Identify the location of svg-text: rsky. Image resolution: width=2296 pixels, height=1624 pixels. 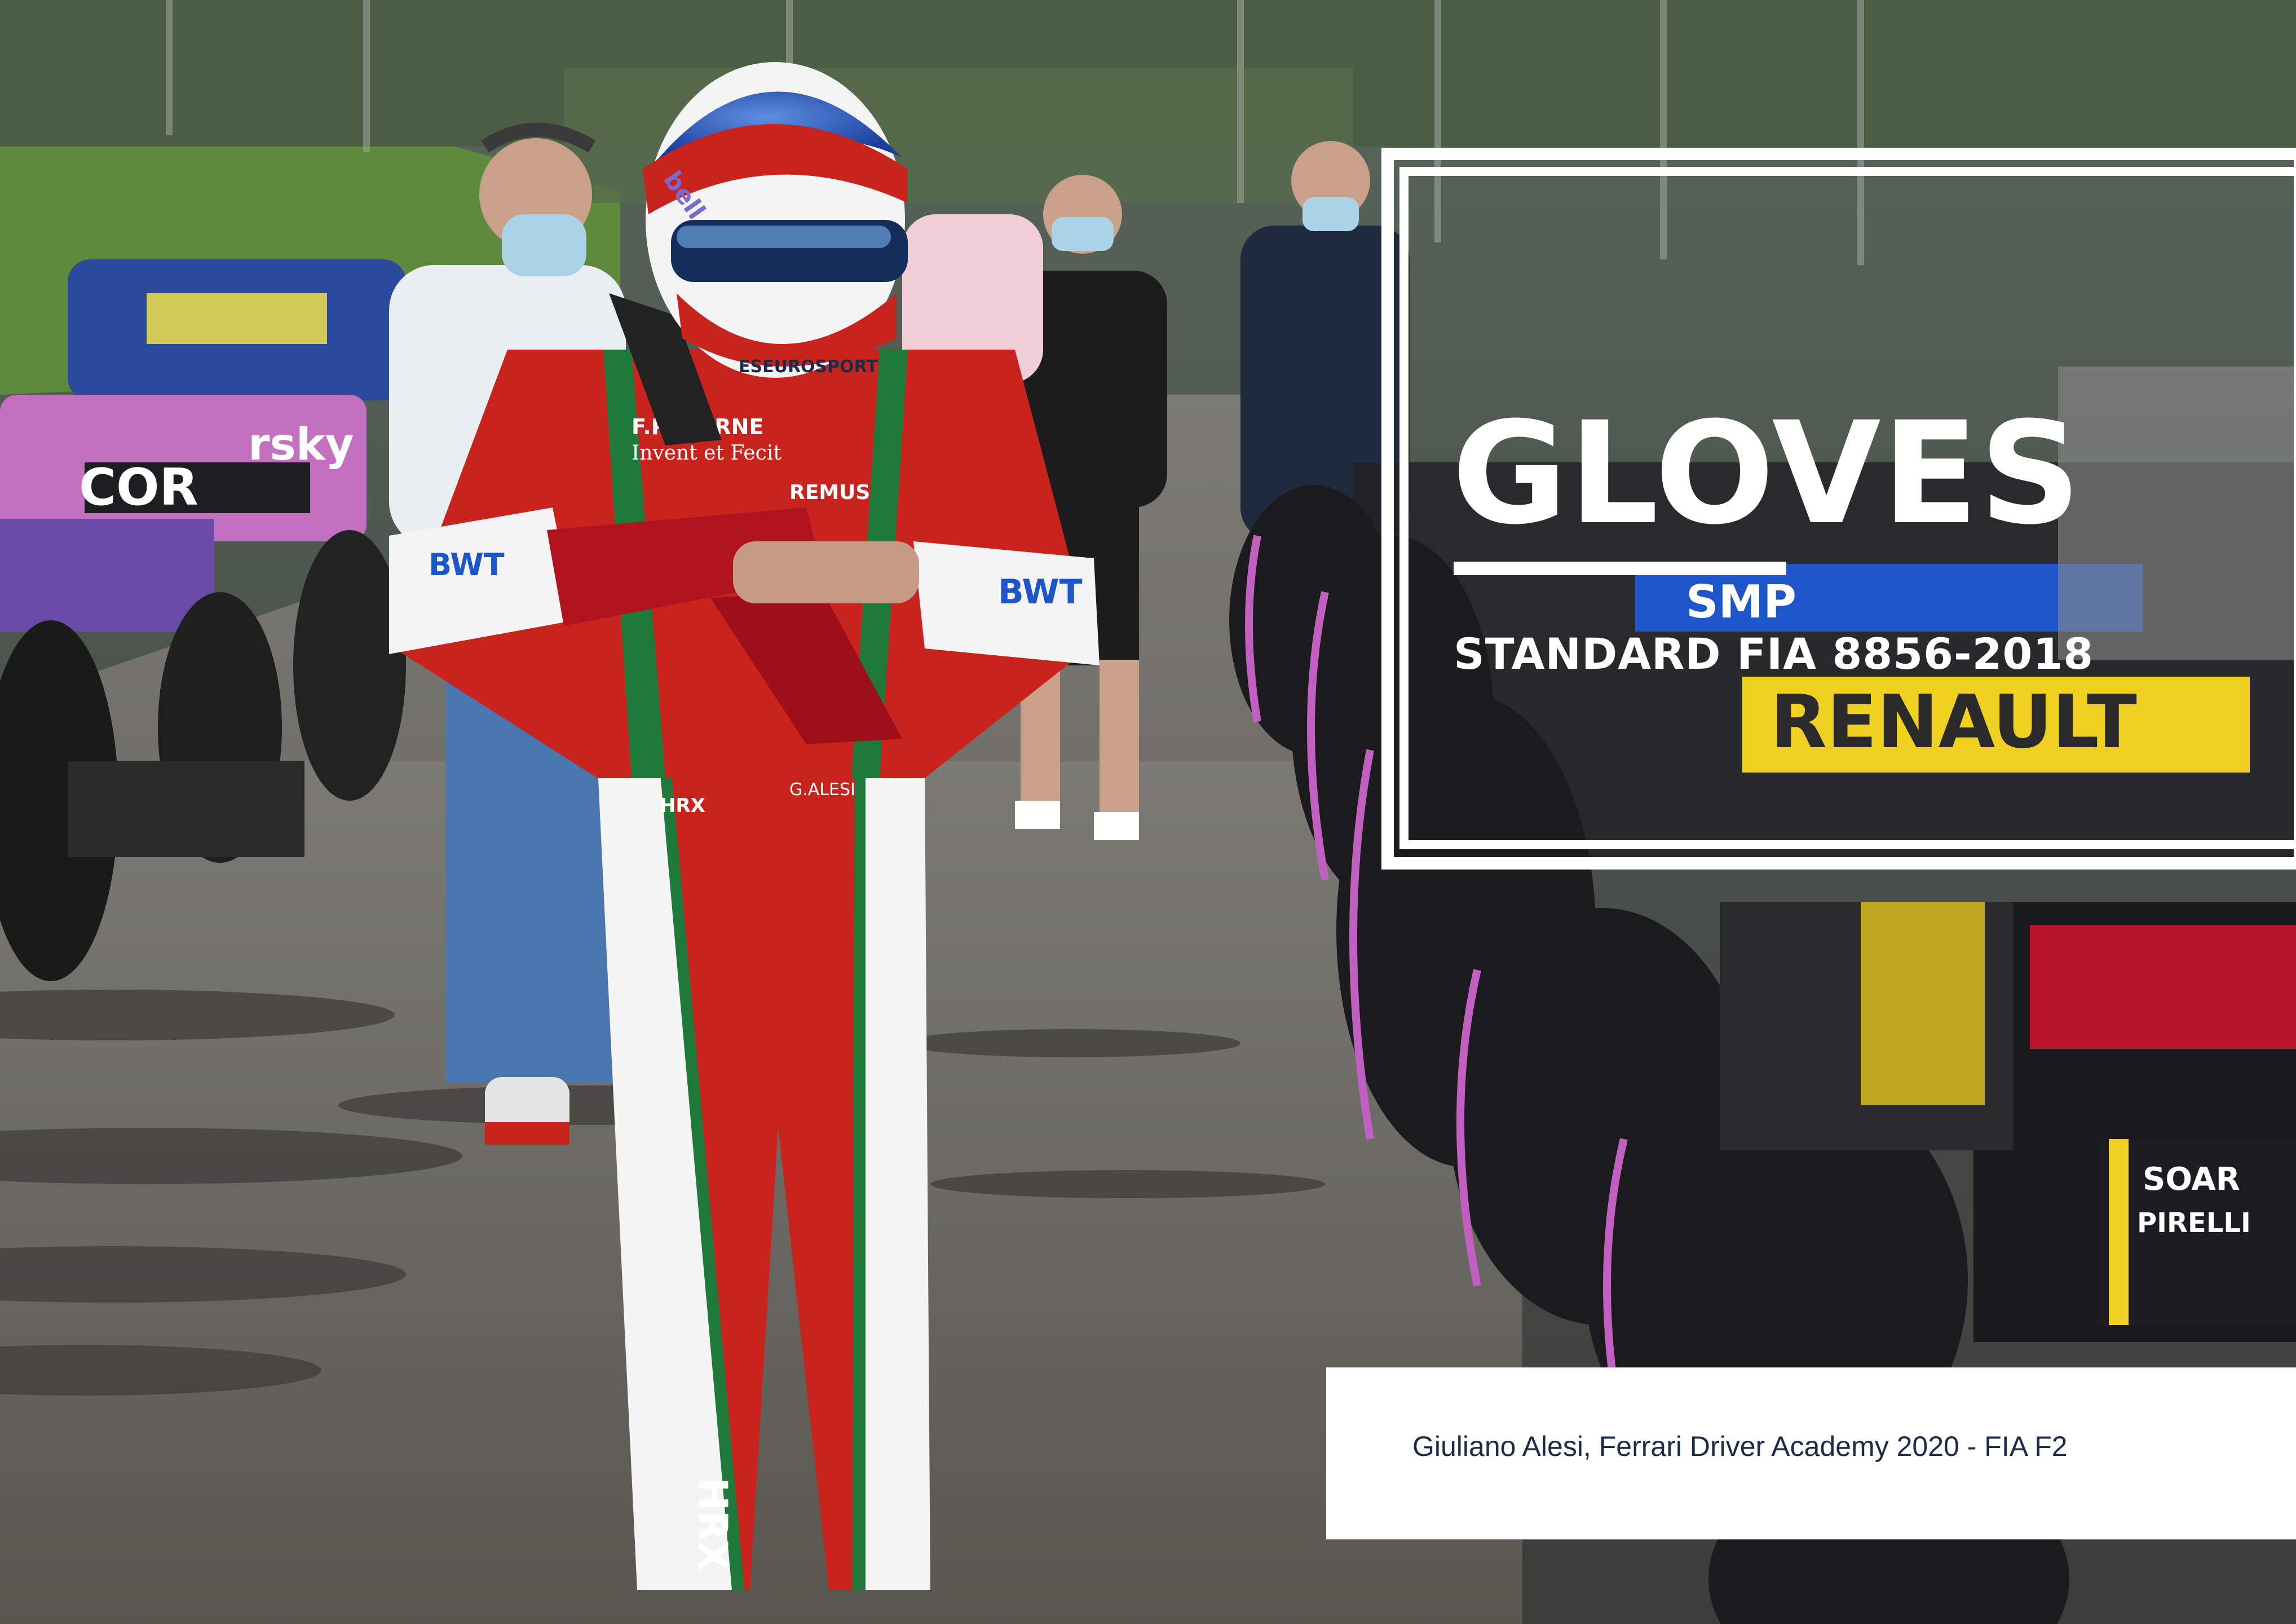
(301, 445).